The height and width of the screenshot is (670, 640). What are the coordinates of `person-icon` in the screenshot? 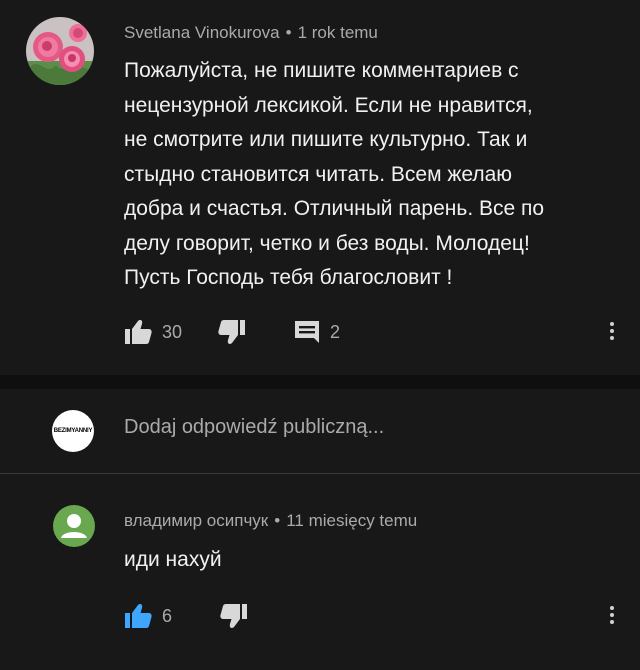 It's located at (74, 526).